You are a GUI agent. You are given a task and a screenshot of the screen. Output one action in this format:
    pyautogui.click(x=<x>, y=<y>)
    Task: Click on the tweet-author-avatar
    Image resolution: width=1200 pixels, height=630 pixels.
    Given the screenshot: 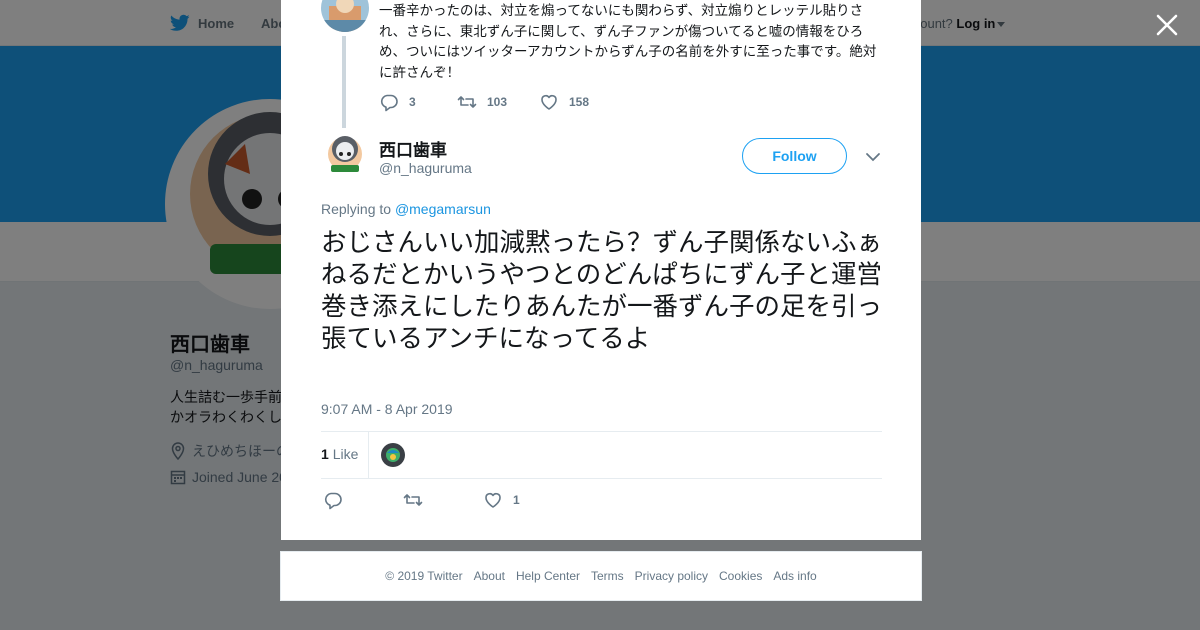 What is the action you would take?
    pyautogui.click(x=345, y=156)
    